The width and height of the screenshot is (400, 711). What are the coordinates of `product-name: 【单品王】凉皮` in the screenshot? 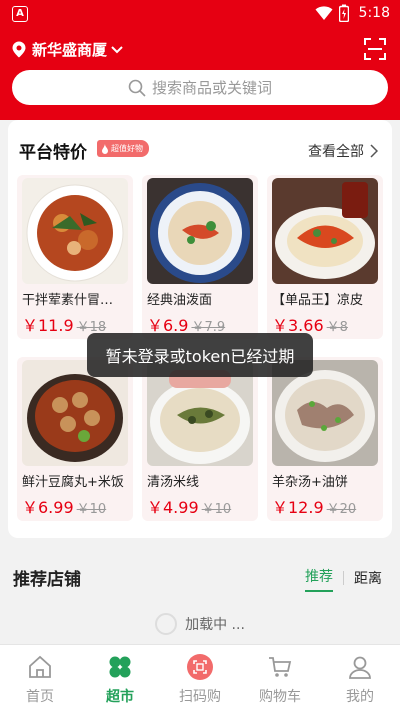 It's located at (318, 300).